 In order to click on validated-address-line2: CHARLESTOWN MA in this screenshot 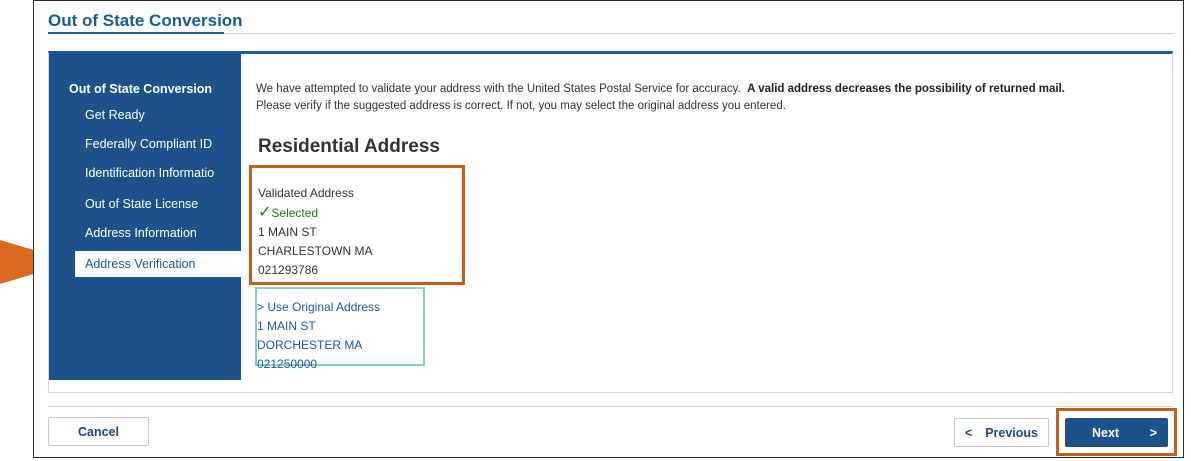, I will do `click(315, 251)`.